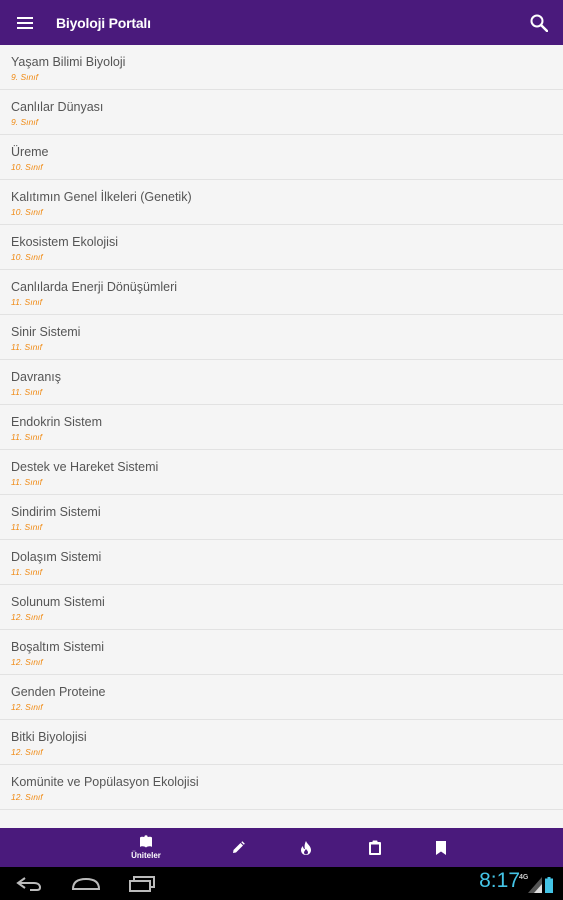  I want to click on menu-button, so click(25, 22).